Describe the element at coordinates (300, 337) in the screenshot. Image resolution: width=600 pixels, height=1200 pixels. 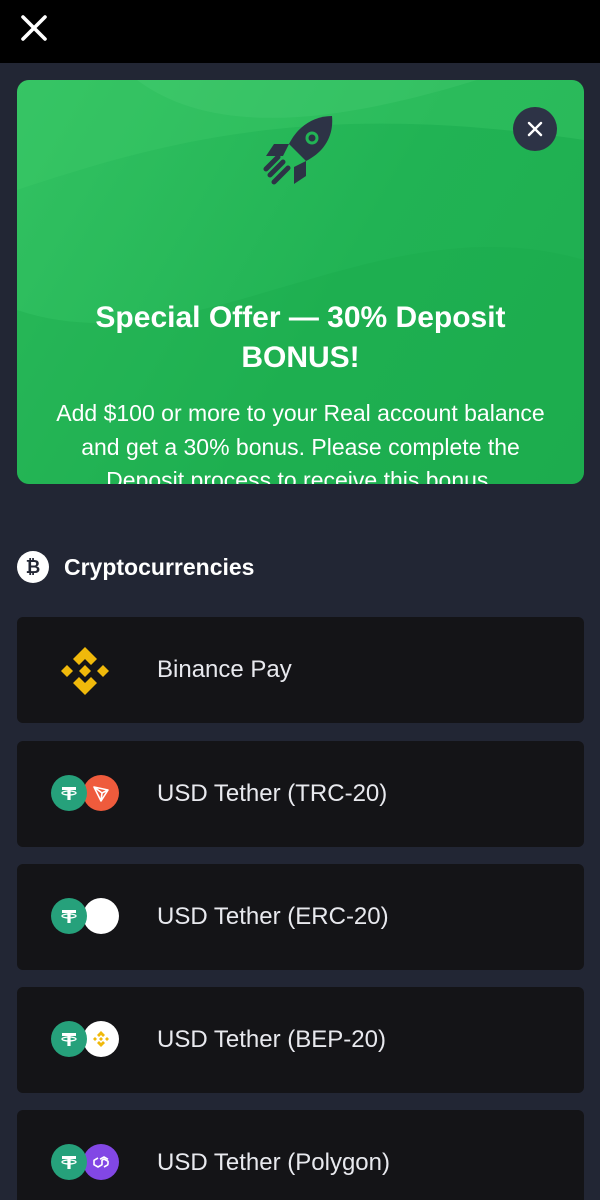
I see `offer-title: Special Offer — 30% Deposit BONUS!` at that location.